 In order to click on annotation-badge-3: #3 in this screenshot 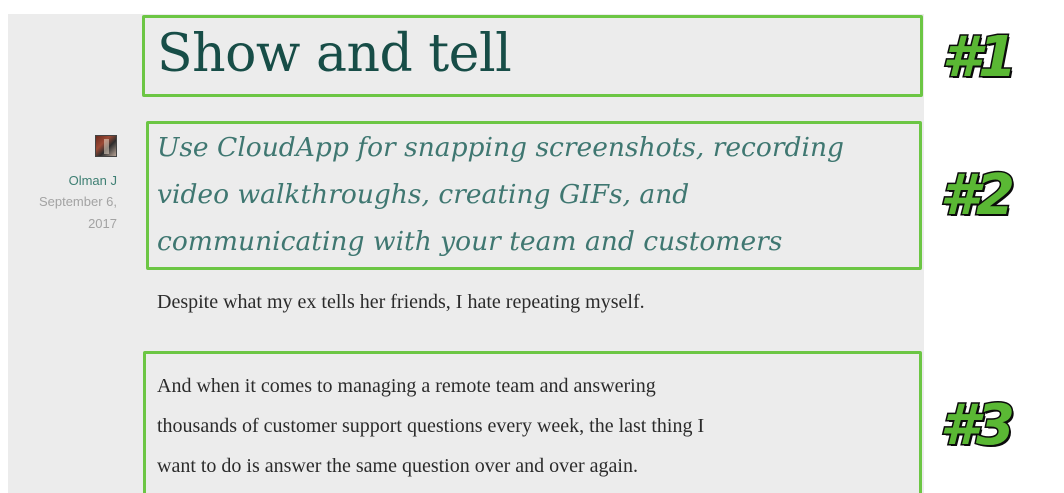, I will do `click(978, 425)`.